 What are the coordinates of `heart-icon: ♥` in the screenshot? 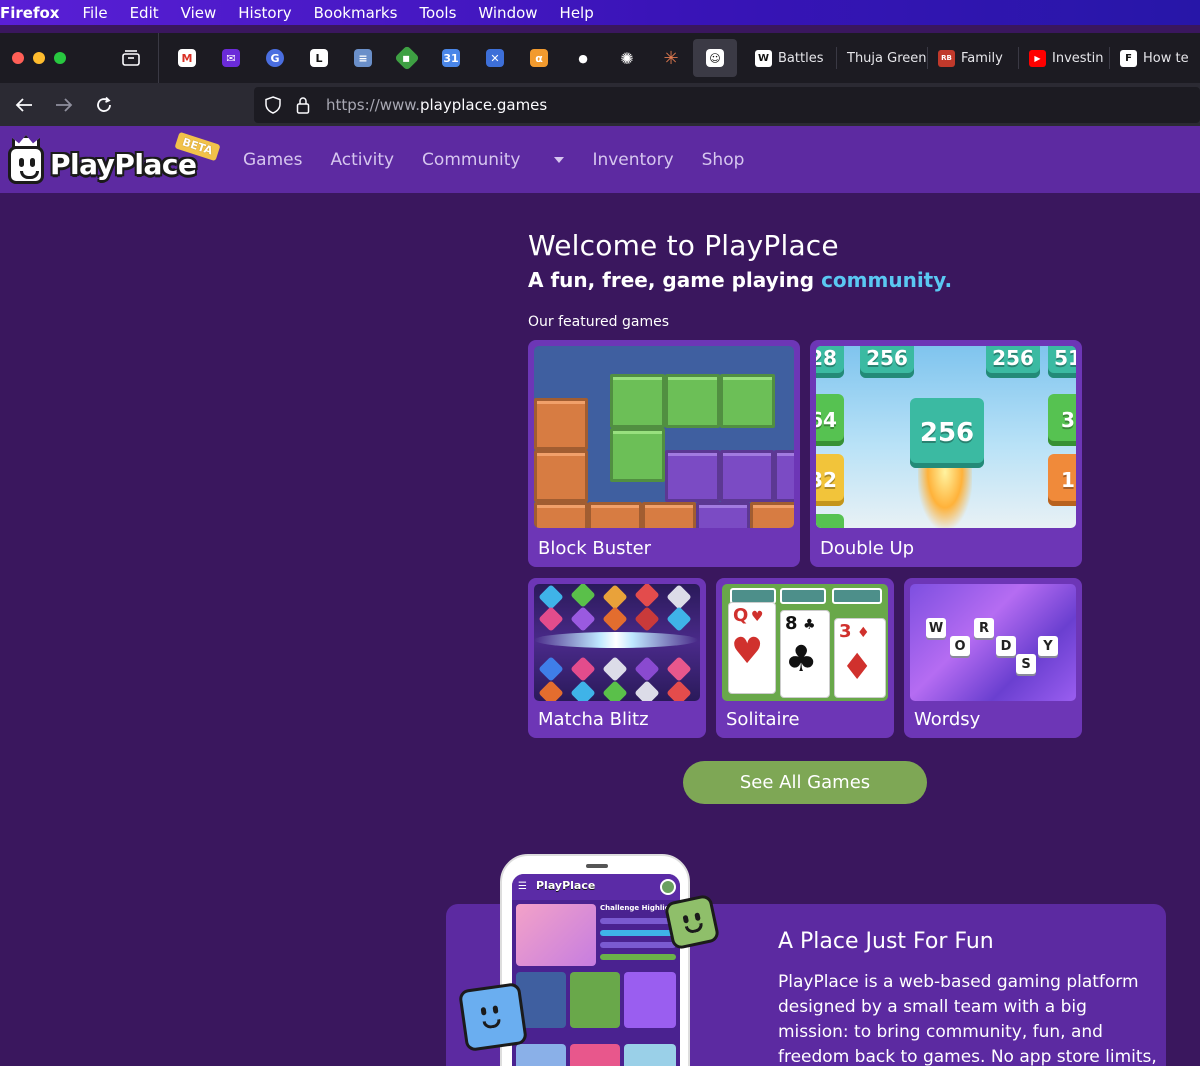 It's located at (747, 651).